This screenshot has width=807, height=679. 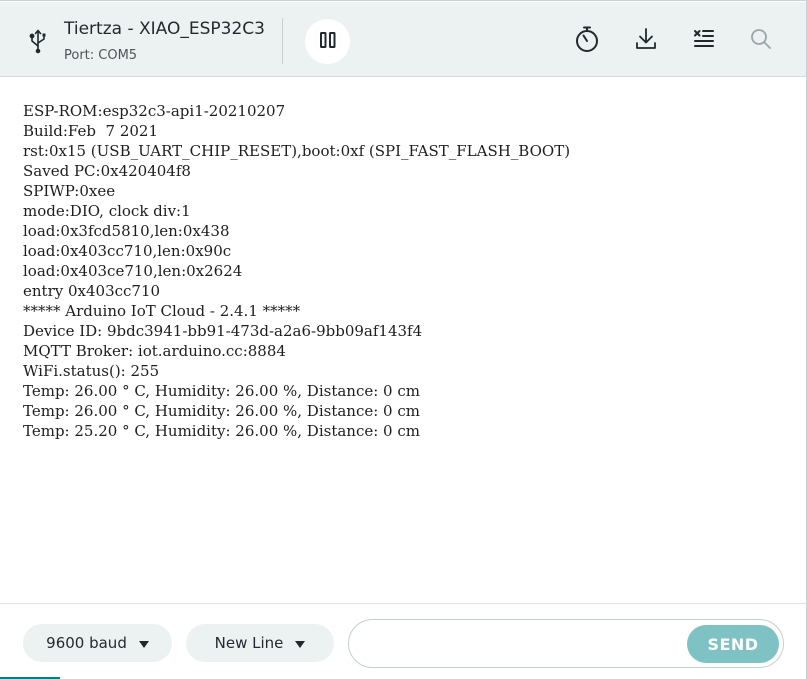 I want to click on log-line: MQTT Broker: iot.arduino.cc:8884, so click(x=154, y=351).